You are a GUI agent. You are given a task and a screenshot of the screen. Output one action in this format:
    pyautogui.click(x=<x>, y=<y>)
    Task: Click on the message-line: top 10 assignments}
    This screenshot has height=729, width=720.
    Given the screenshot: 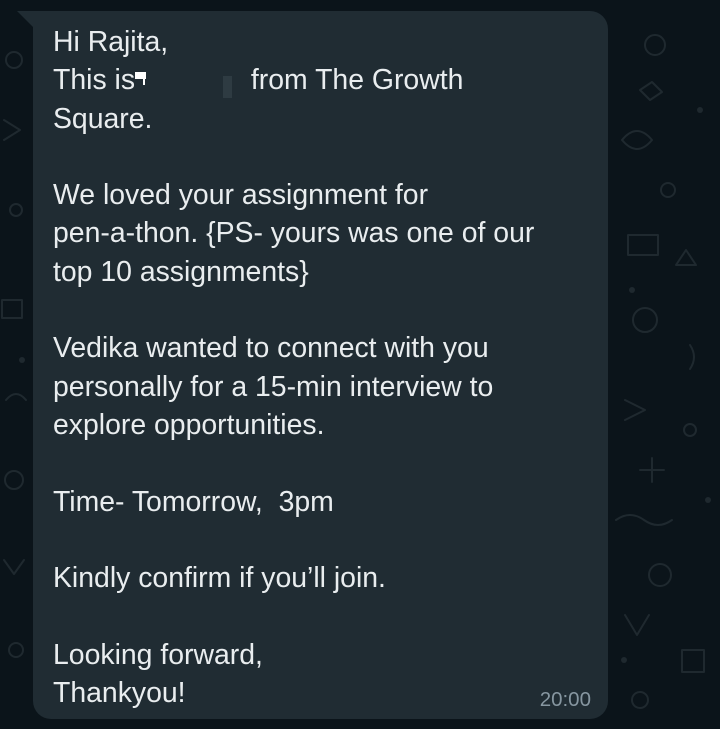 What is the action you would take?
    pyautogui.click(x=181, y=271)
    